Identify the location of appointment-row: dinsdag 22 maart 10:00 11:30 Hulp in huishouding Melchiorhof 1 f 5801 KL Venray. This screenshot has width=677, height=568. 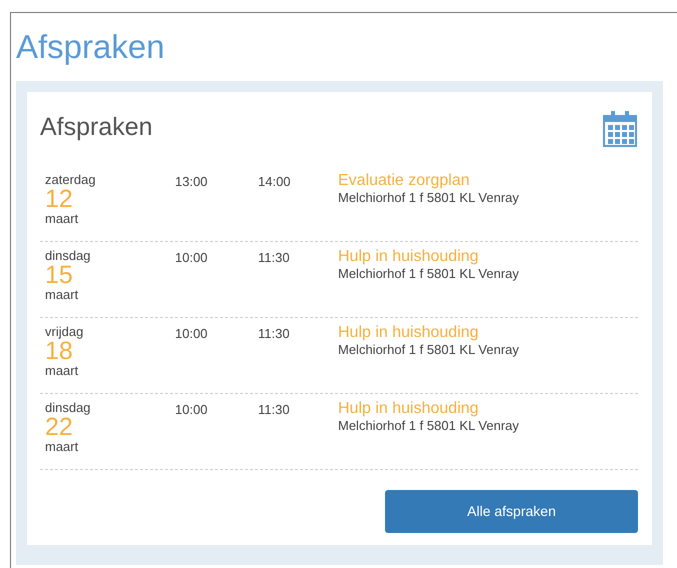
(339, 432).